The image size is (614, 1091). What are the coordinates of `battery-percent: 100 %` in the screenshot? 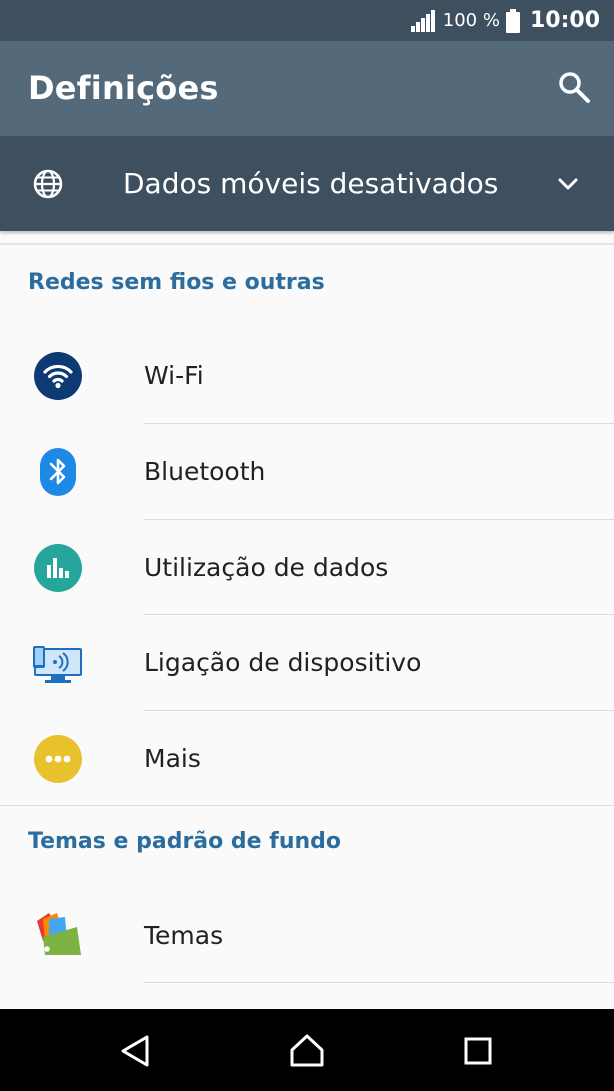 It's located at (471, 20).